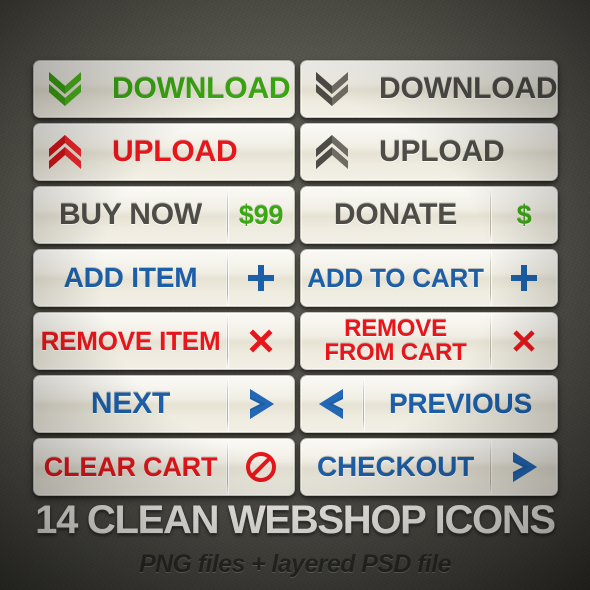 This screenshot has width=590, height=590. I want to click on label-slot: NEXT, so click(130, 404).